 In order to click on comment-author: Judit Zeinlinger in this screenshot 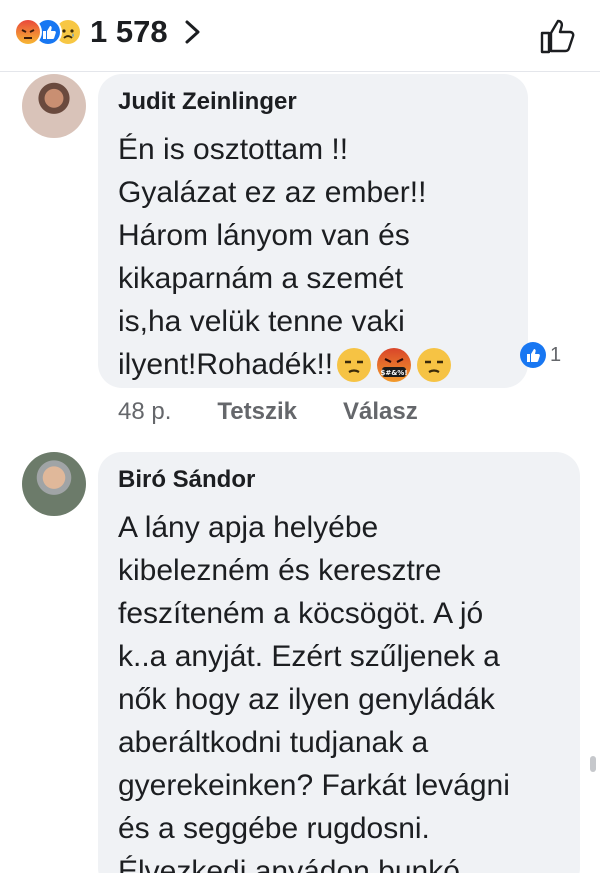, I will do `click(207, 102)`.